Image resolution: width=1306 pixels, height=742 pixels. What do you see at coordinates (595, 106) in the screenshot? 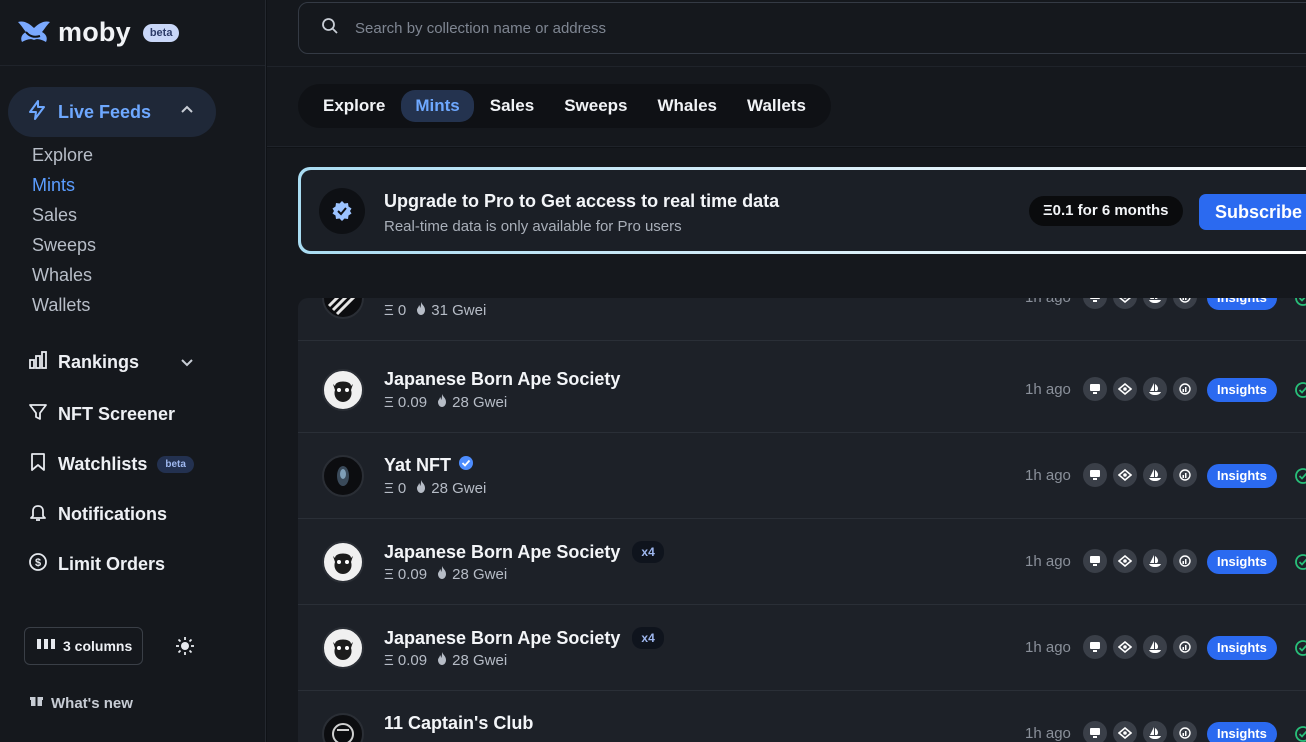
I see `tab-sweeps: Sweeps` at bounding box center [595, 106].